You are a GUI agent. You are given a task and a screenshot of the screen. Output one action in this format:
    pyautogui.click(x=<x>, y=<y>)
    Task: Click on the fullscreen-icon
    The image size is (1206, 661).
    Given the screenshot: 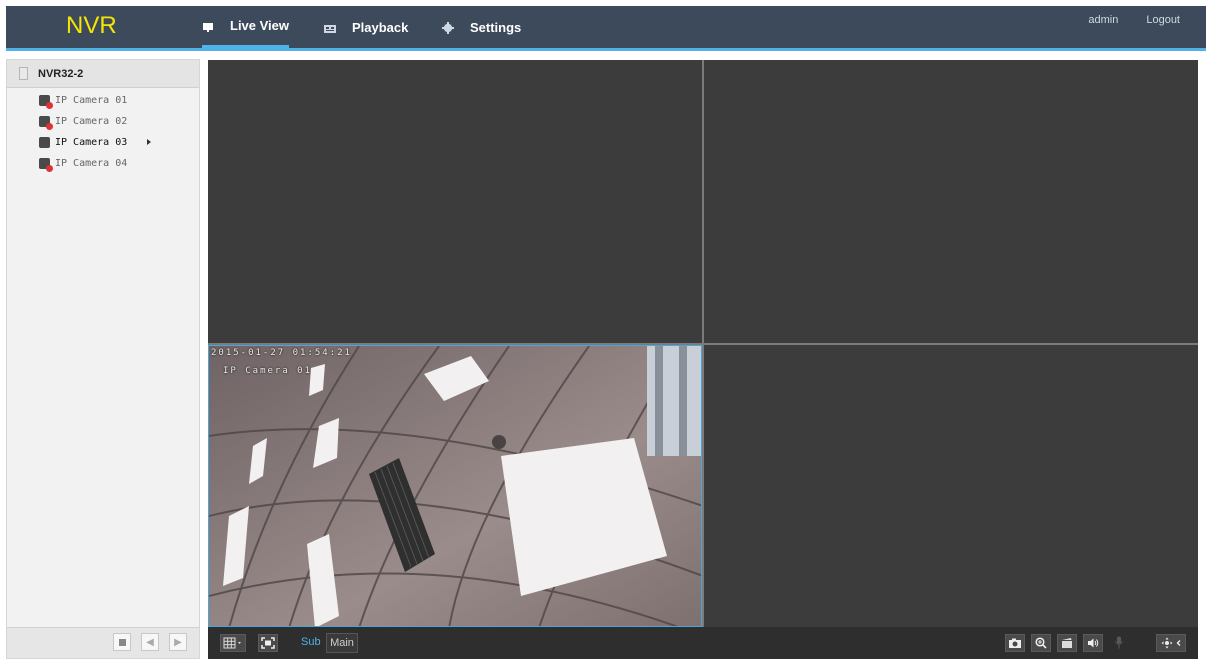 What is the action you would take?
    pyautogui.click(x=268, y=643)
    